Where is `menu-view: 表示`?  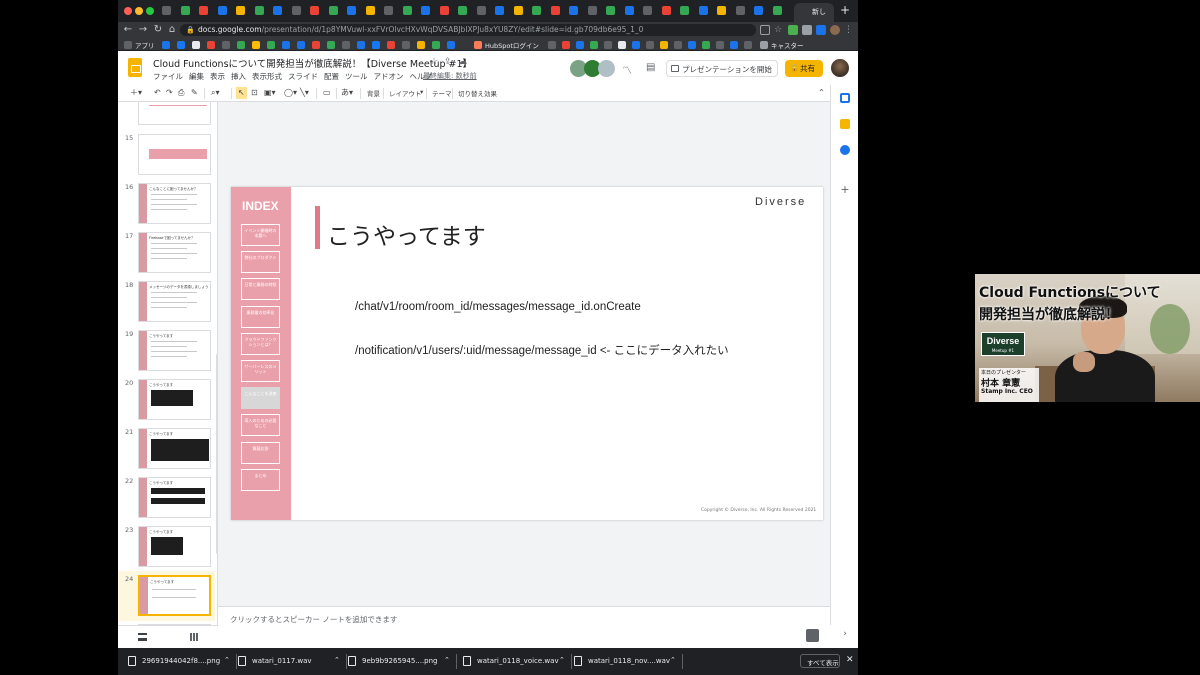
menu-view: 表示 is located at coordinates (217, 76).